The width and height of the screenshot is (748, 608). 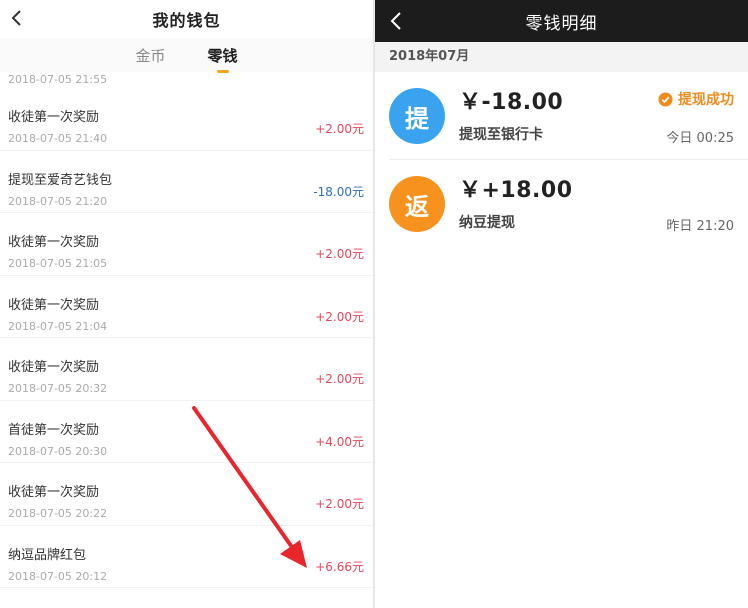 I want to click on page-title: 我的钱包, so click(x=186, y=20).